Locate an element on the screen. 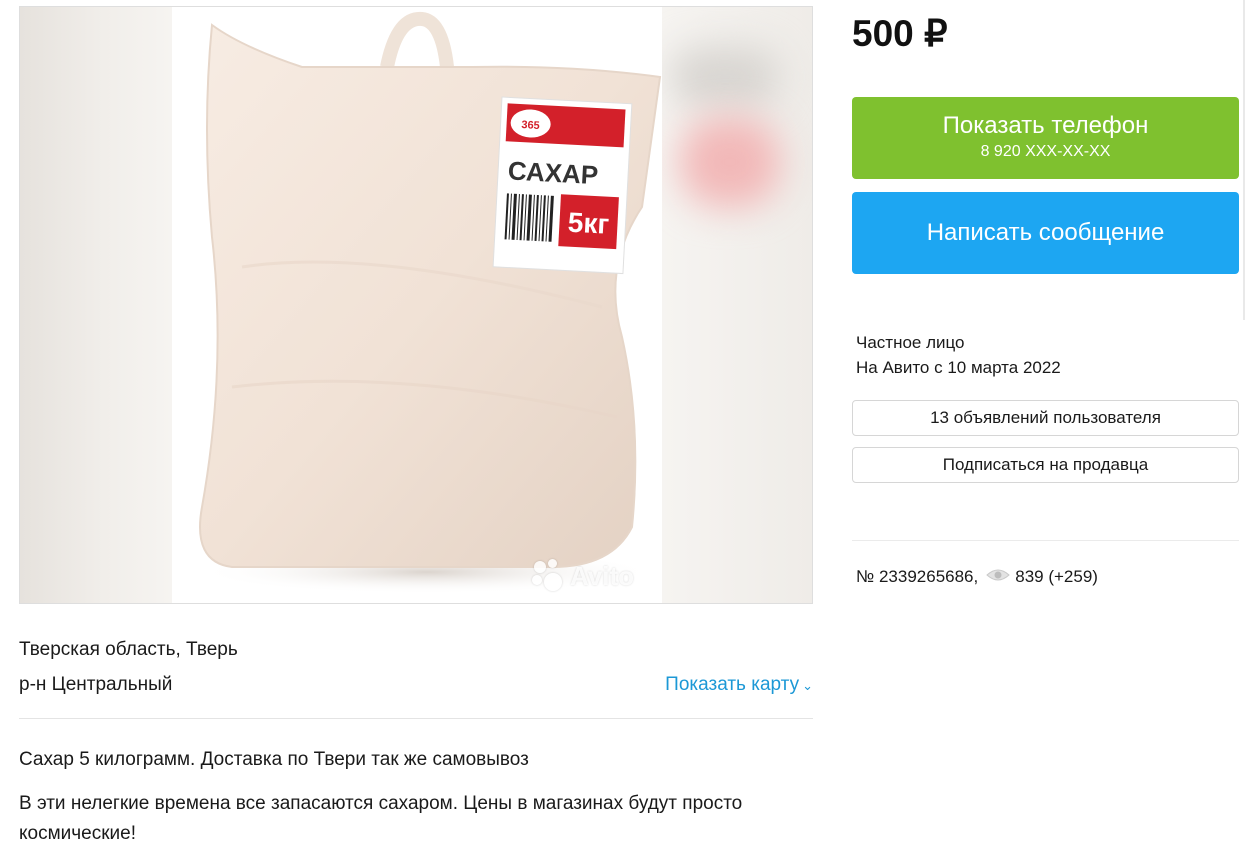 The image size is (1245, 848). write-message-button: Написать сообщение is located at coordinates (1045, 233).